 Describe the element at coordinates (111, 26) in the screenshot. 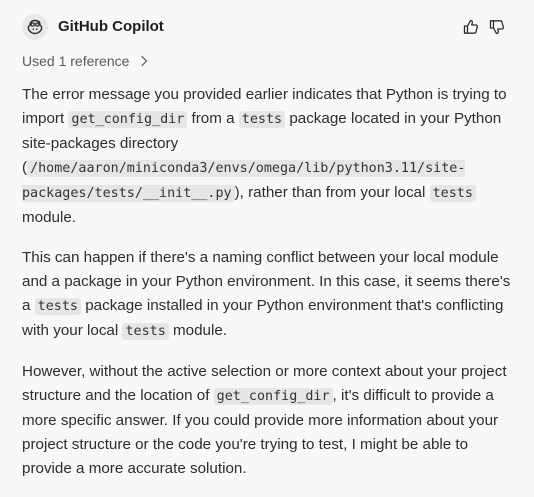

I see `chat-author-title: GitHub Copilot` at that location.